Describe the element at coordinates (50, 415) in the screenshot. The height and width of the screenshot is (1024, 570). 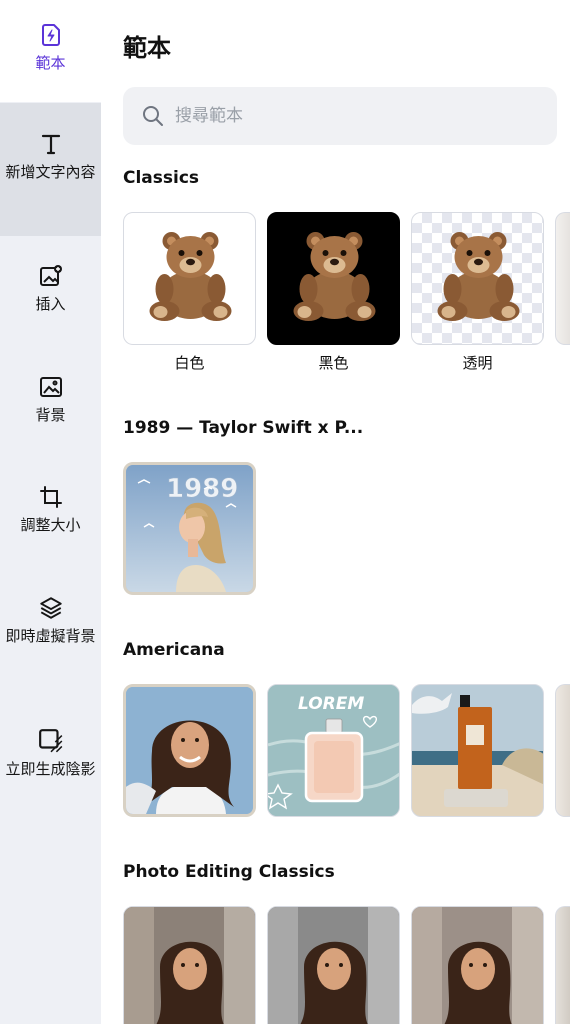
I see `sidebar-item-label: 背景` at that location.